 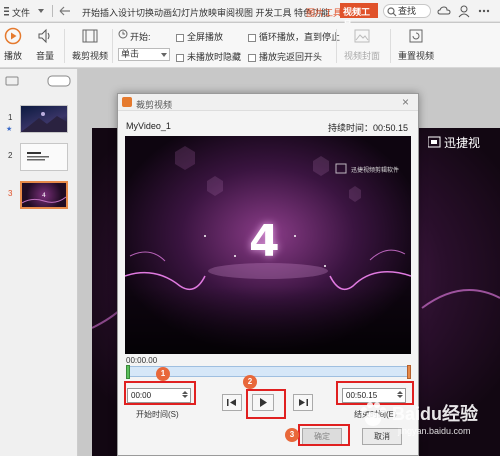 I want to click on video-name: MyVideo_1, so click(x=148, y=126).